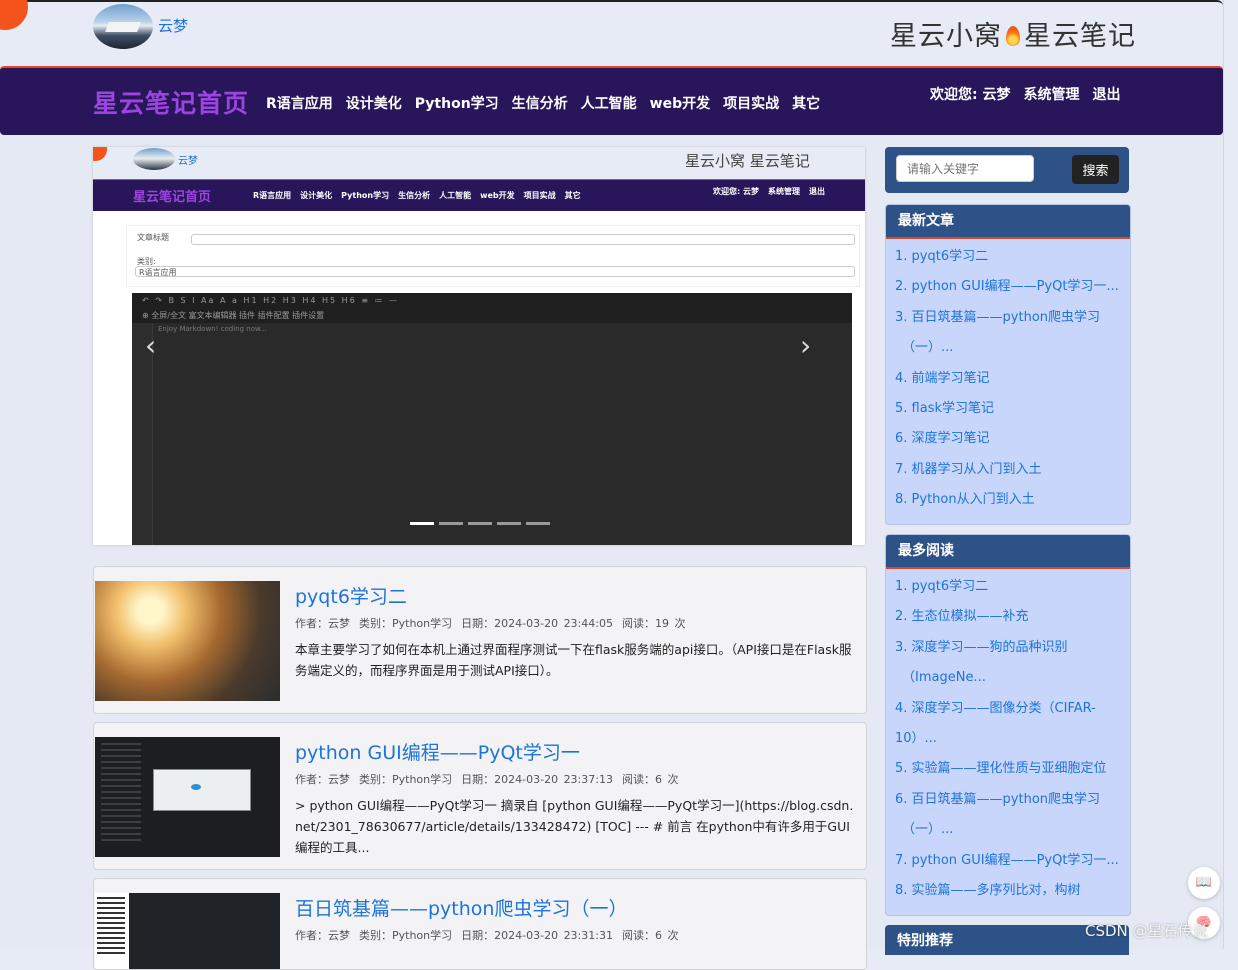  What do you see at coordinates (1008, 648) in the screenshot?
I see `most-read-link: 3. 深度学习——狗的品种识别` at bounding box center [1008, 648].